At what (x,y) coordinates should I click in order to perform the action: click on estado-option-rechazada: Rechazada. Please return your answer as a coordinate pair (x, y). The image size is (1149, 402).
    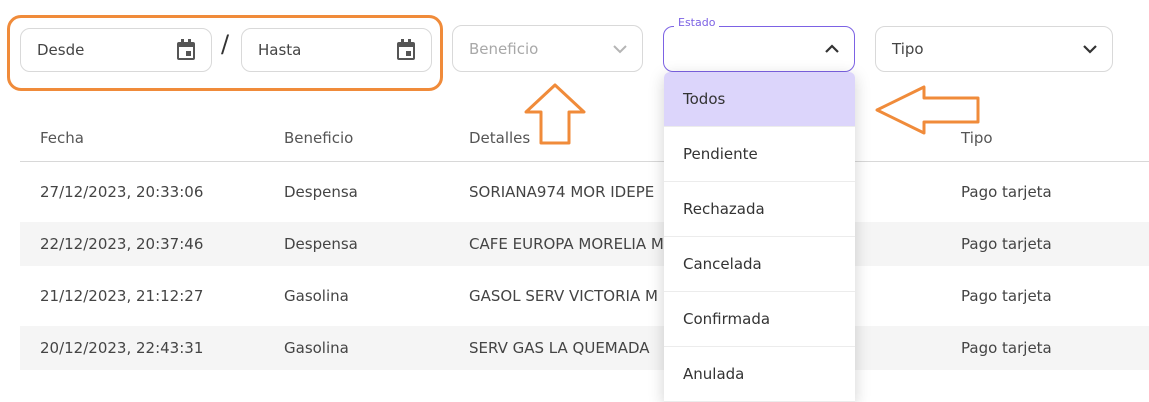
    Looking at the image, I should click on (759, 209).